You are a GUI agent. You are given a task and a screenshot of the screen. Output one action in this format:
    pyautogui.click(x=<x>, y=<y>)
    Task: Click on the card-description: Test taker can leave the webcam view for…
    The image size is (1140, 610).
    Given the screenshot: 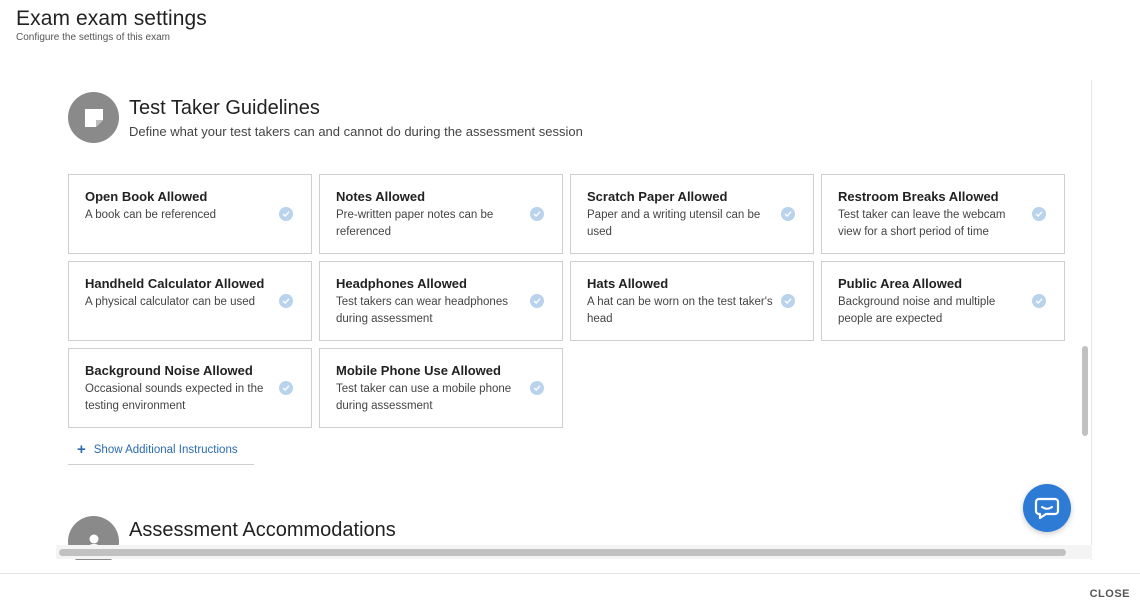 What is the action you would take?
    pyautogui.click(x=922, y=223)
    